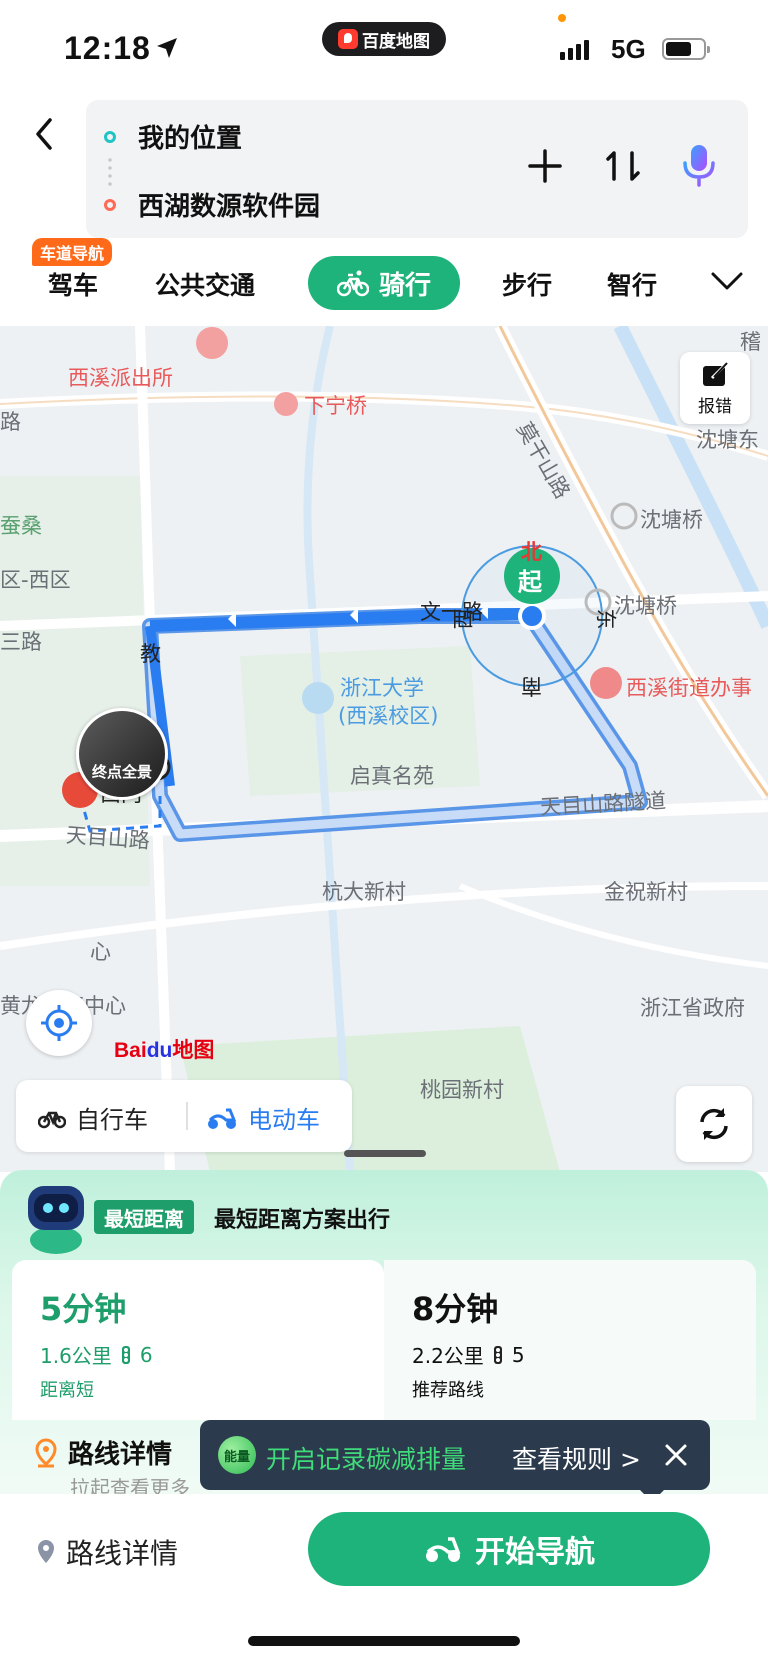 Image resolution: width=768 pixels, height=1663 pixels. Describe the element at coordinates (632, 284) in the screenshot. I see `tab-smart: 智行` at that location.